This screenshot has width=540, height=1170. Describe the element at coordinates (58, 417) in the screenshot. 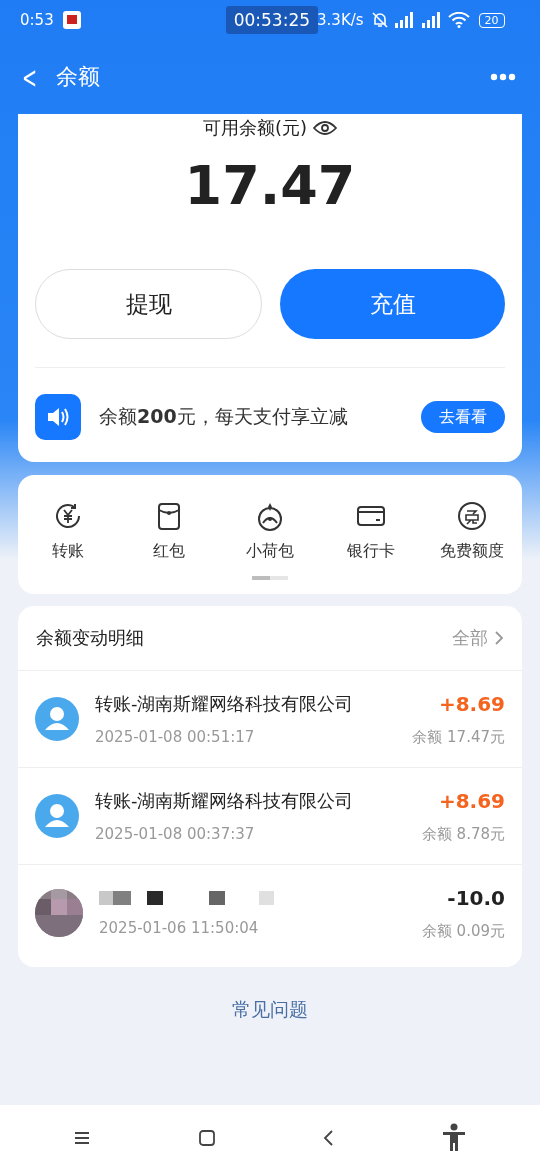

I see `speaker-icon` at that location.